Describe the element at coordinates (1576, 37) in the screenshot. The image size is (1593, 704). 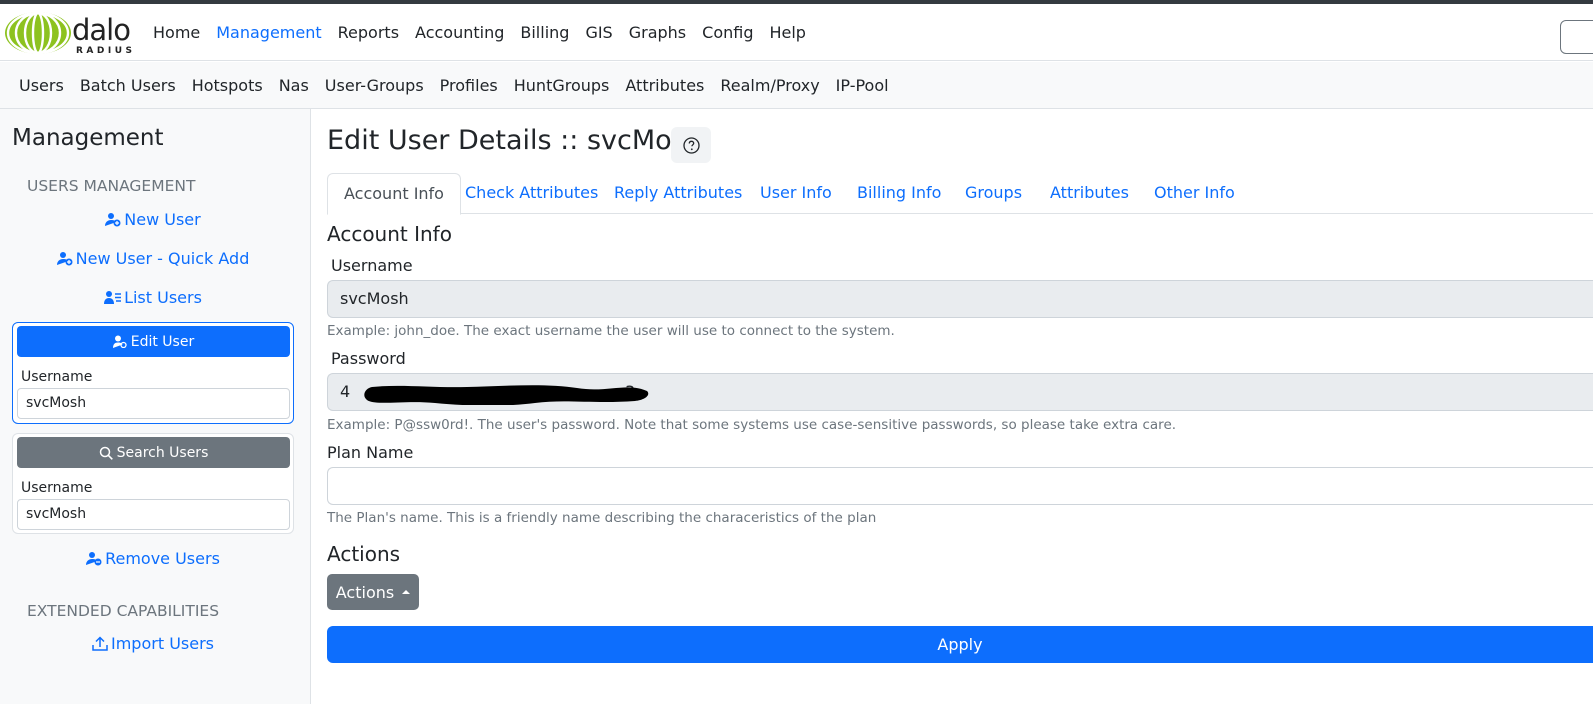
I see `navbar-right-control` at that location.